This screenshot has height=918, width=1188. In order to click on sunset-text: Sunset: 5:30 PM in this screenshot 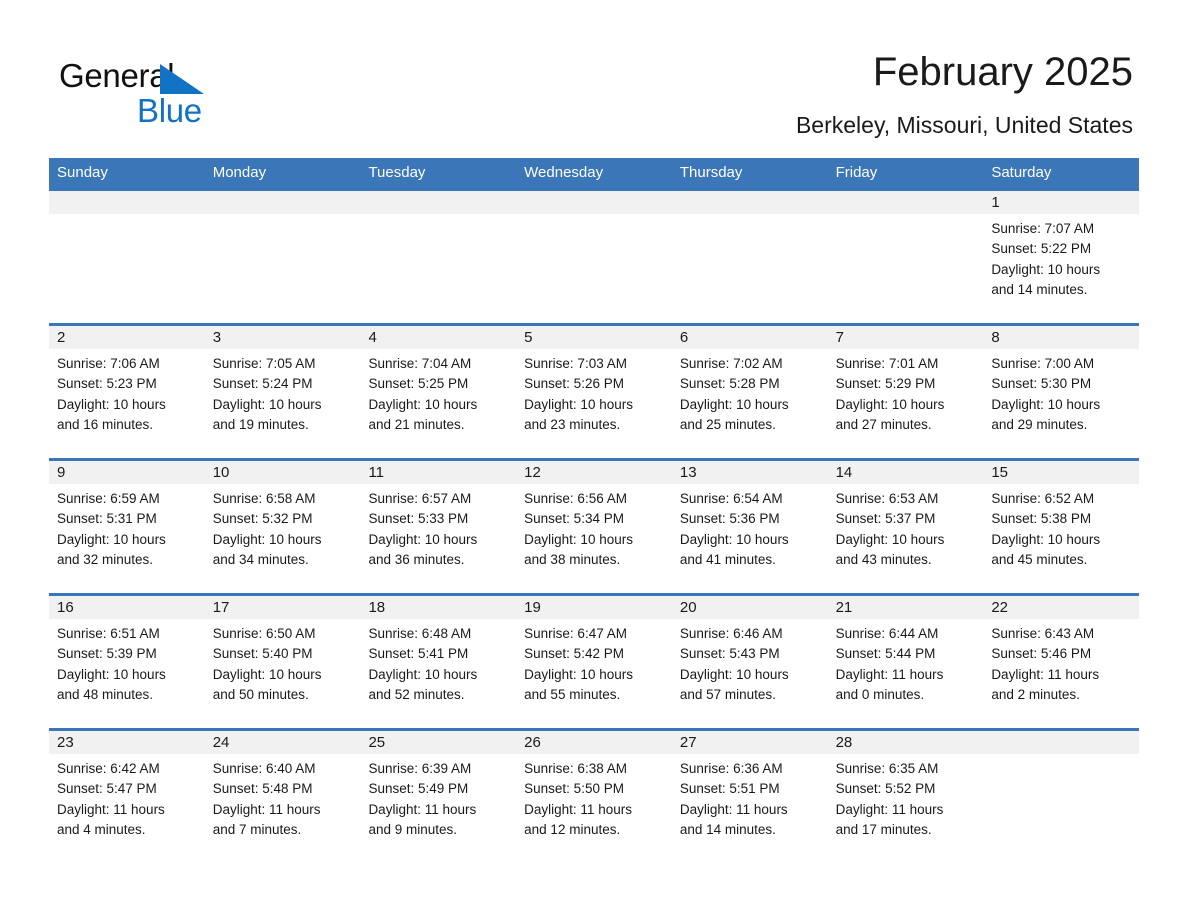, I will do `click(1041, 384)`.